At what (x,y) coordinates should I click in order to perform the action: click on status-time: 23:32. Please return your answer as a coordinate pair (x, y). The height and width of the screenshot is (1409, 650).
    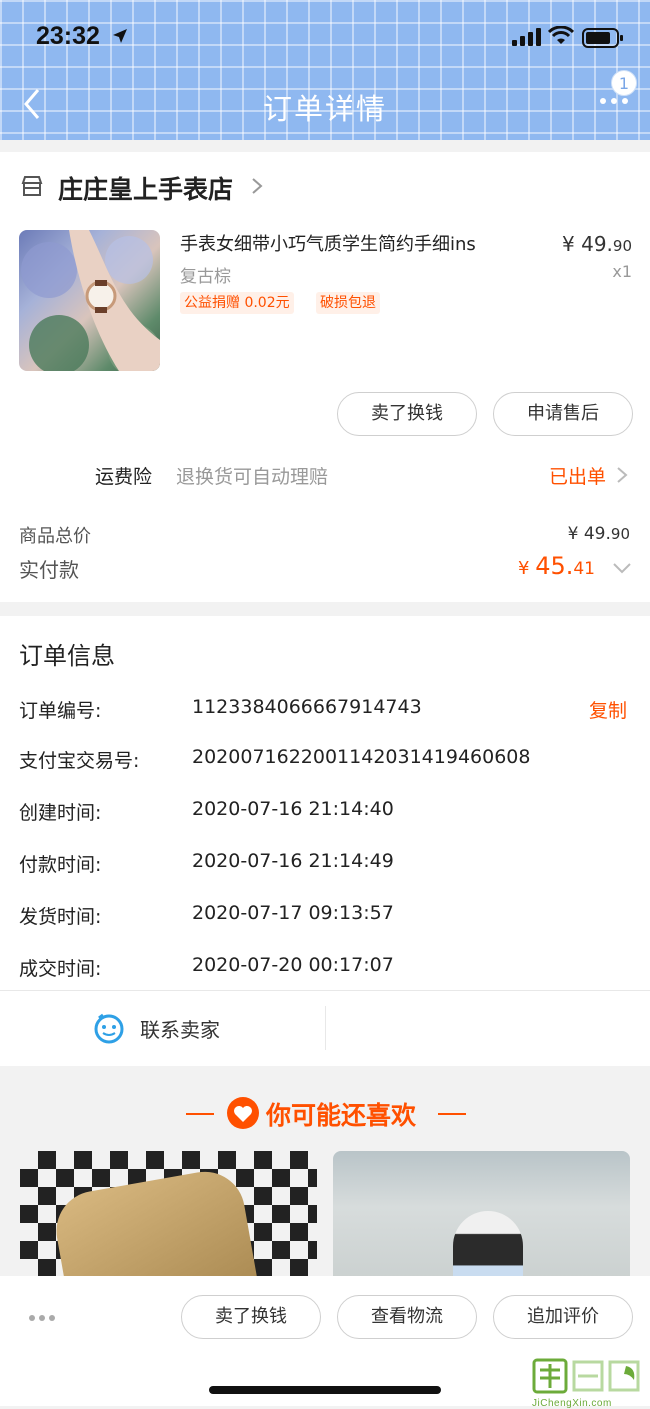
    Looking at the image, I should click on (68, 36).